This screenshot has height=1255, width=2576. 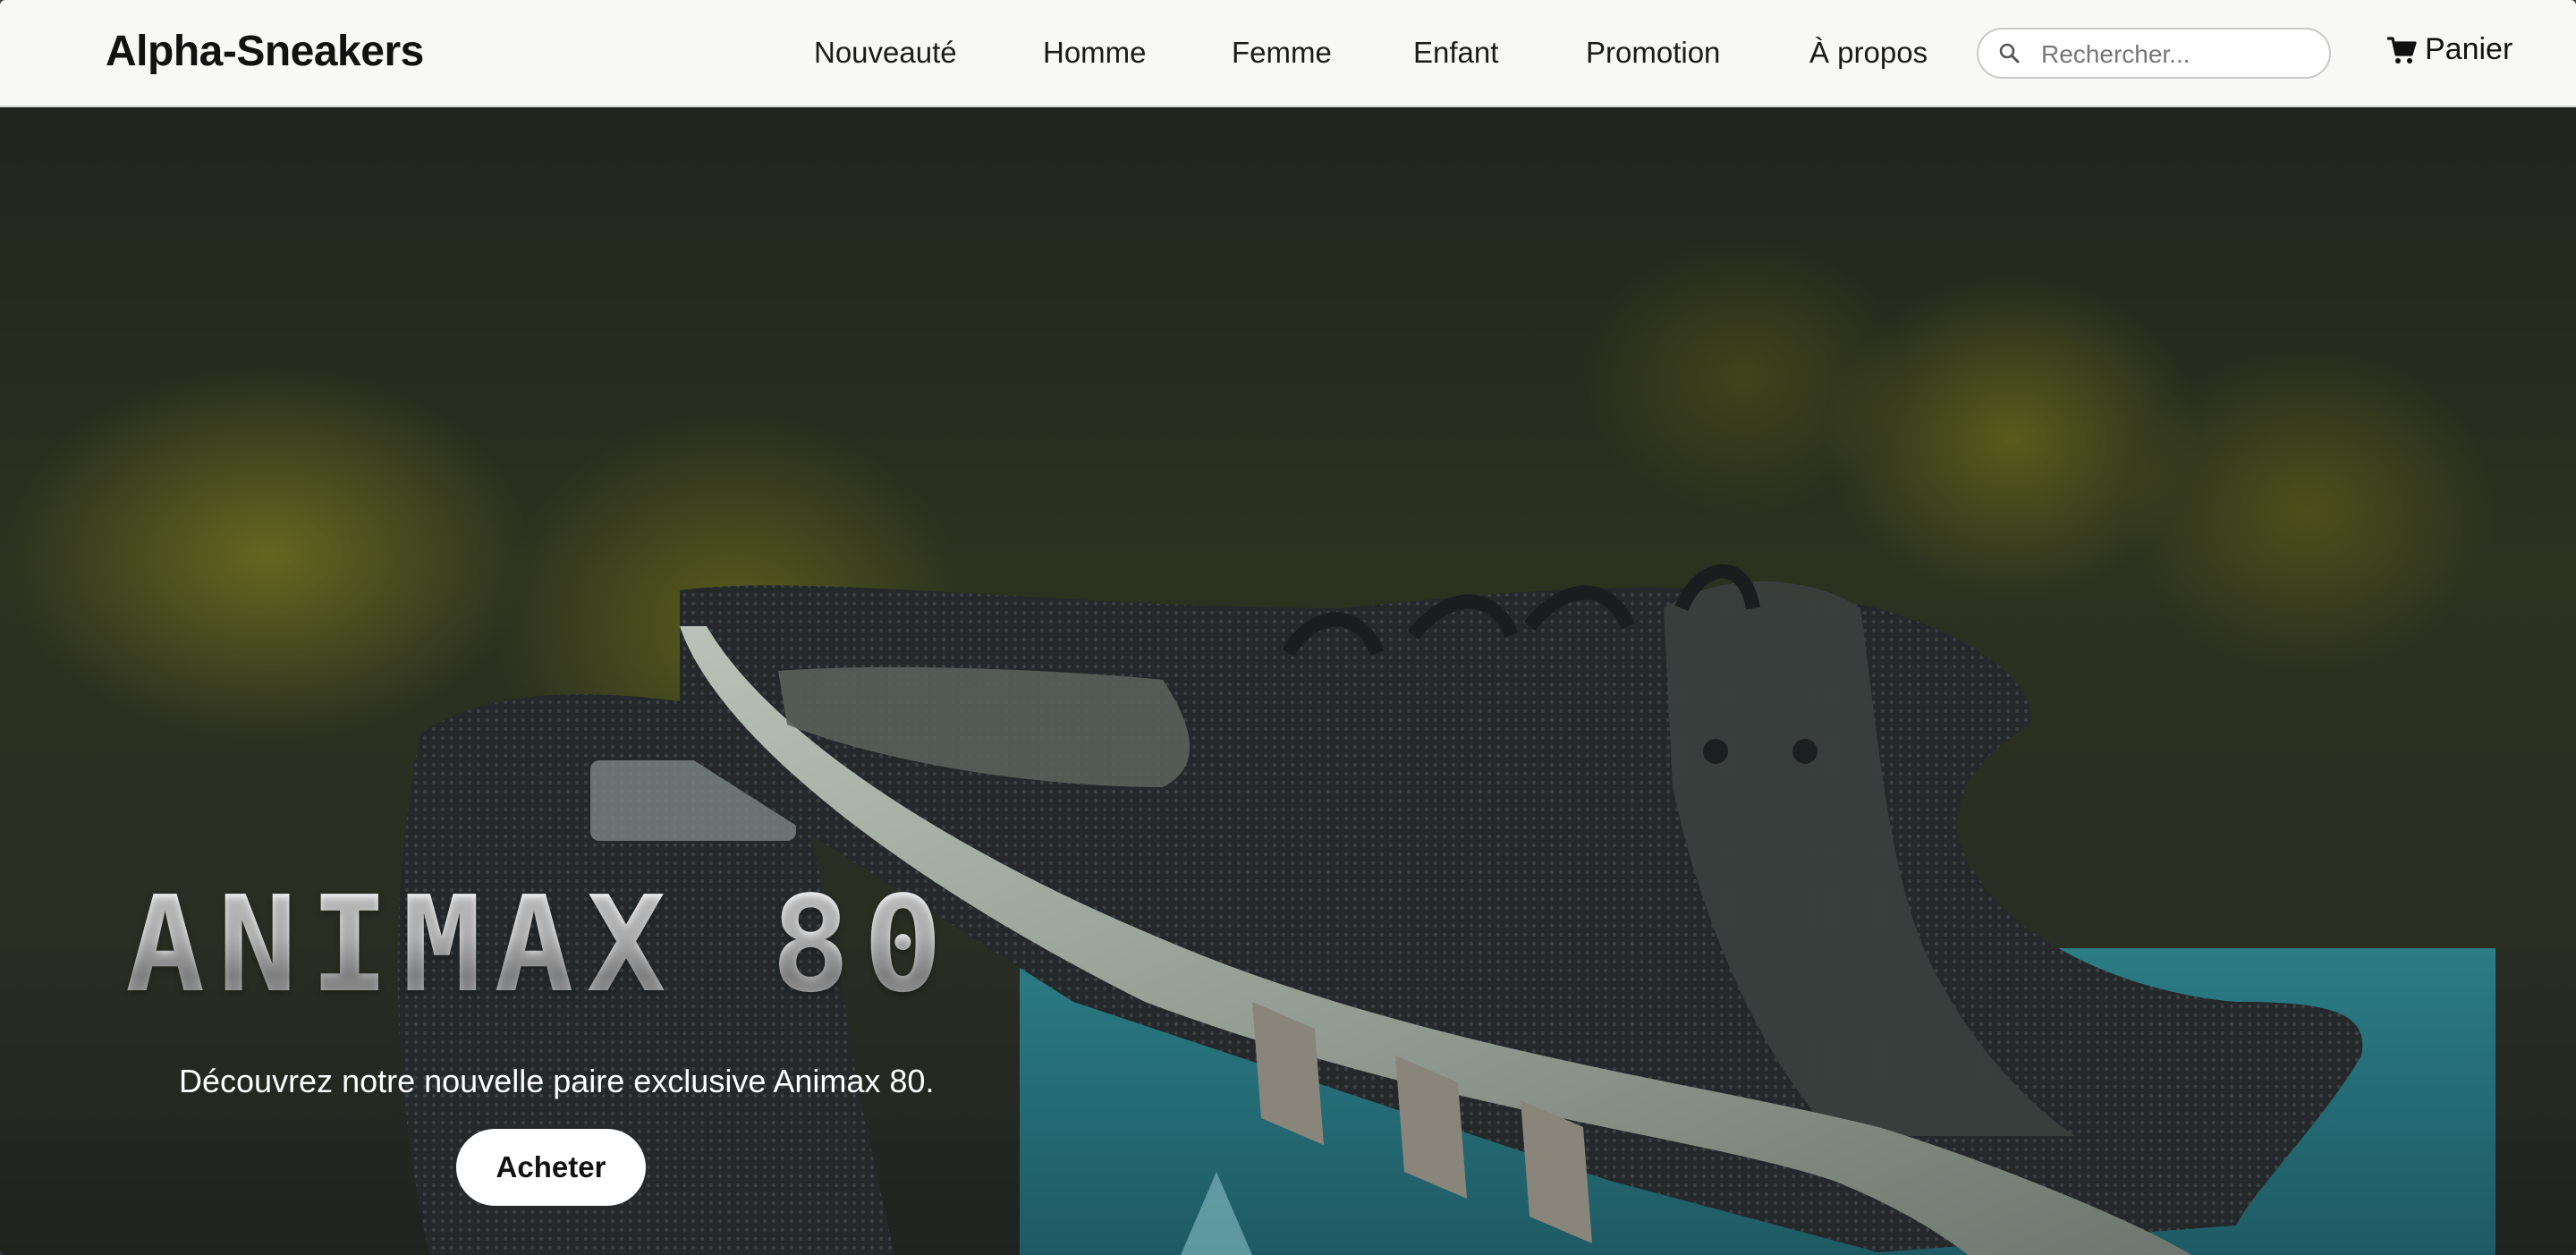 I want to click on nav-item-homme: Homme, so click(x=1095, y=53).